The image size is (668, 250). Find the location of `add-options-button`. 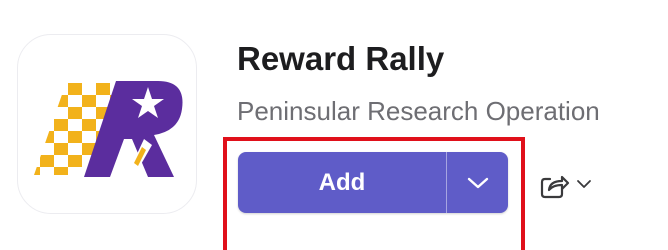

add-options-button is located at coordinates (477, 182).